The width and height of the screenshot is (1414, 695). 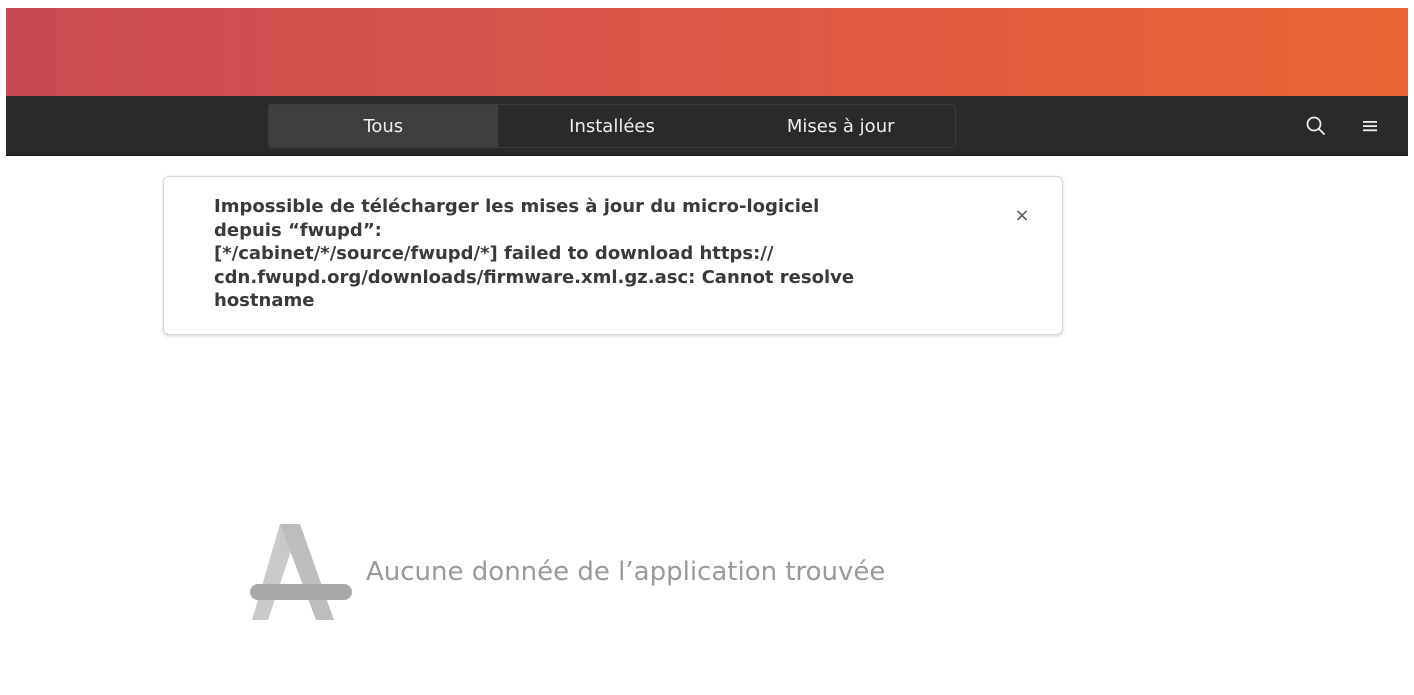 What do you see at coordinates (301, 572) in the screenshot?
I see `app-store-icon` at bounding box center [301, 572].